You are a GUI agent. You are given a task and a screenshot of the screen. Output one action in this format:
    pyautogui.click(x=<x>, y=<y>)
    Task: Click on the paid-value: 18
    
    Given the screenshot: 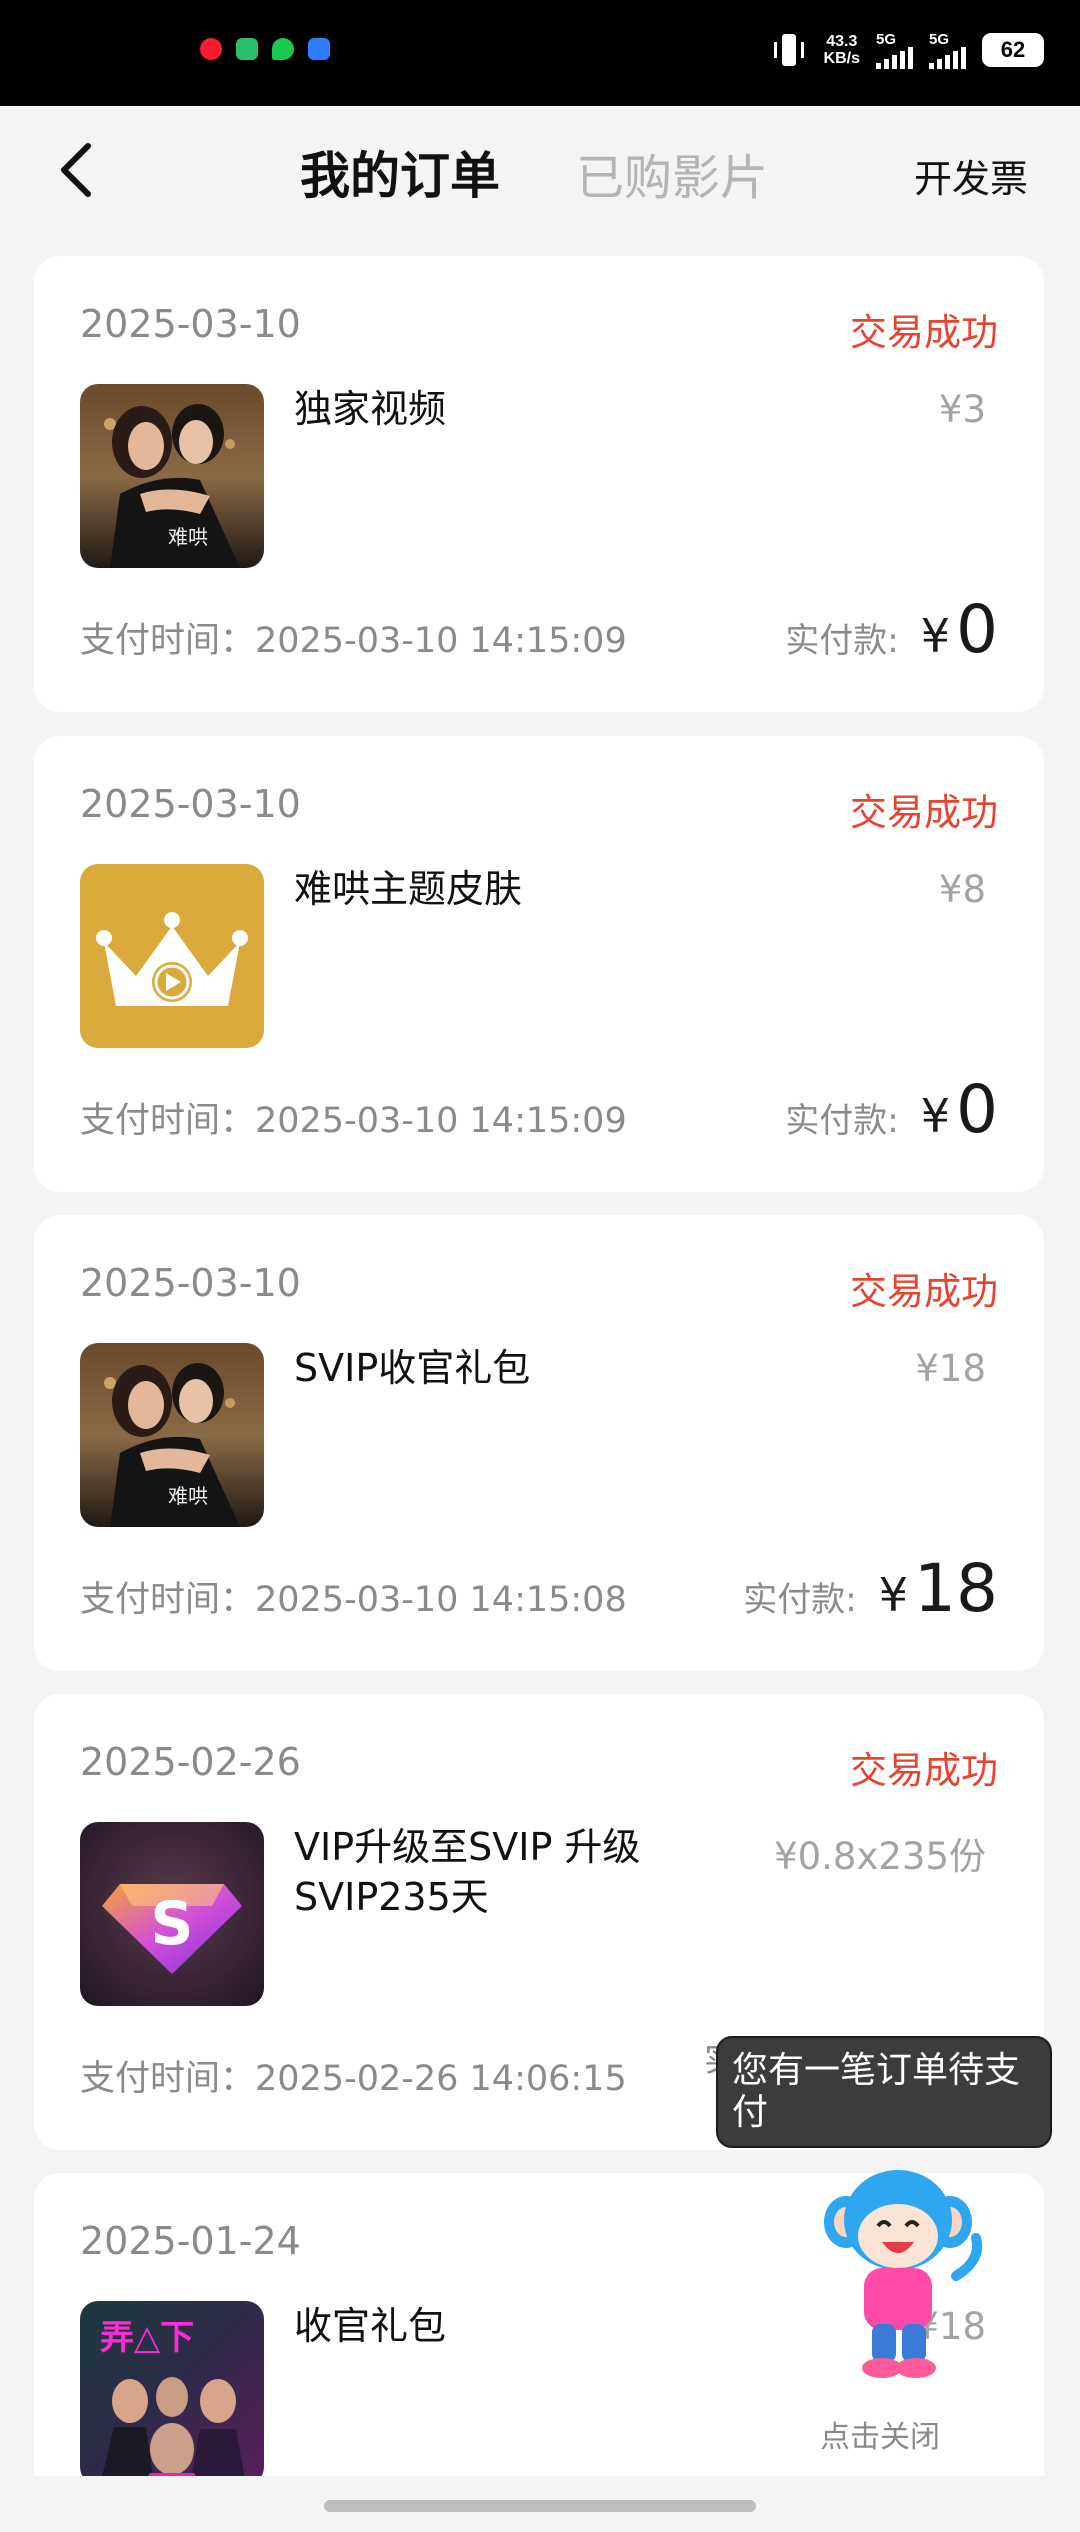 What is the action you would take?
    pyautogui.click(x=956, y=1588)
    